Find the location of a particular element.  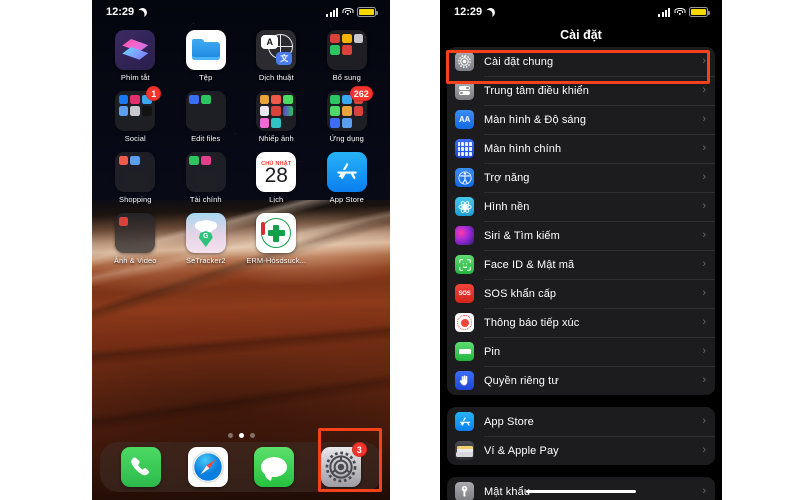

badge-count: 262 is located at coordinates (361, 93).